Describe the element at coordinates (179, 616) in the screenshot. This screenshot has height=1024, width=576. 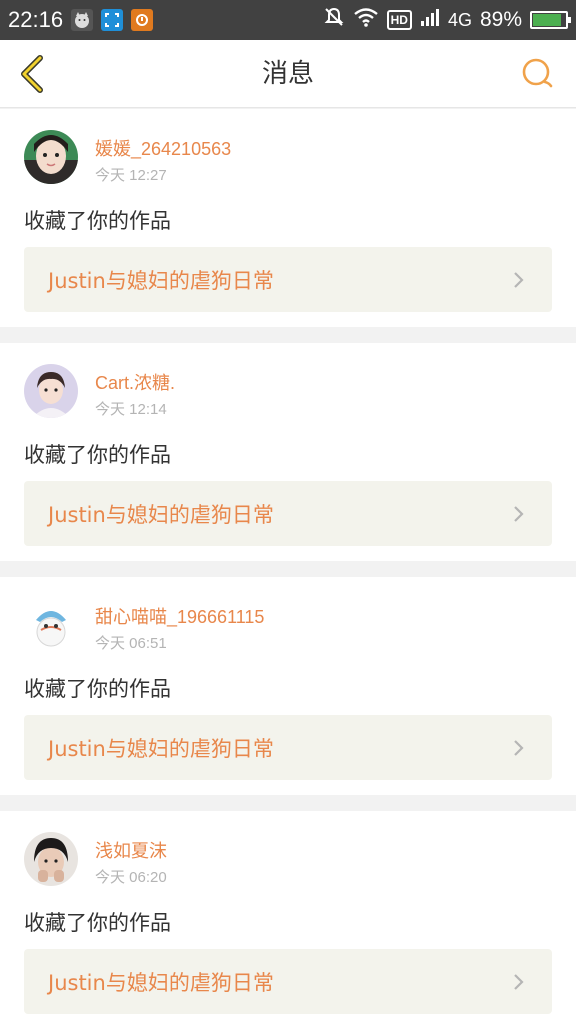
I see `message-username: 甜心喵喵_196661115` at that location.